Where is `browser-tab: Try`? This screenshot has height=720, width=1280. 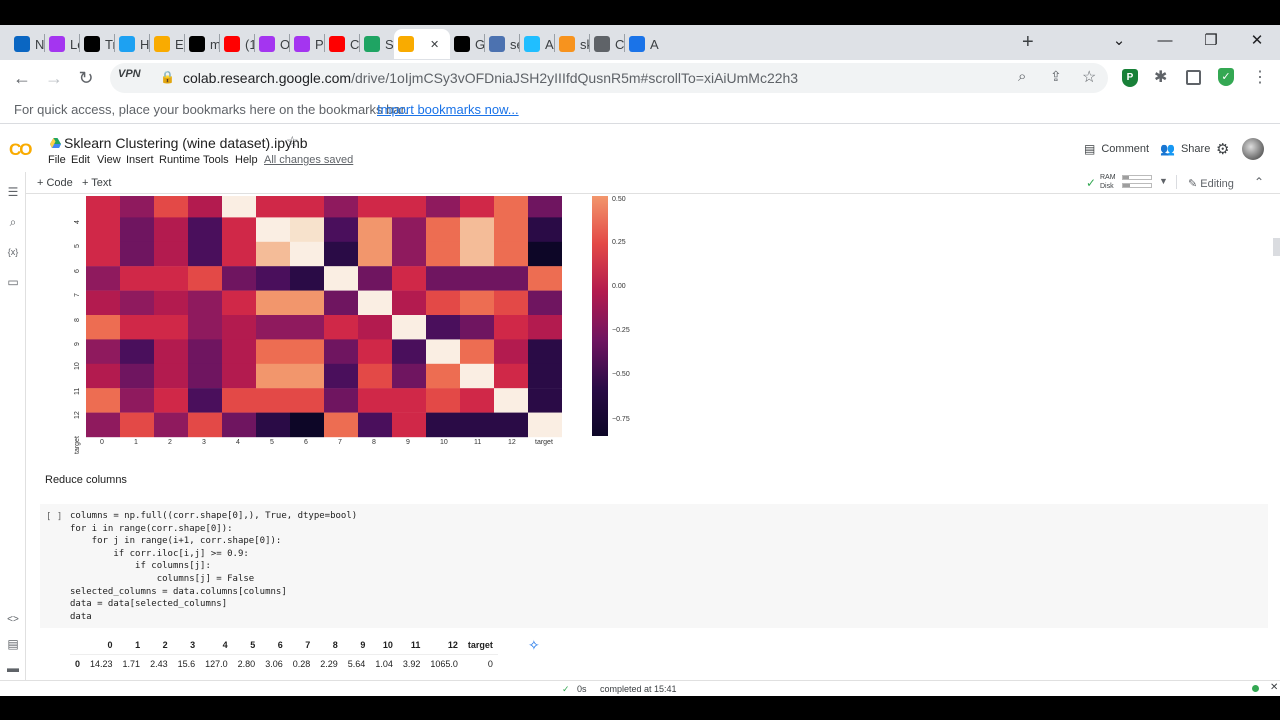 browser-tab: Try is located at coordinates (97, 44).